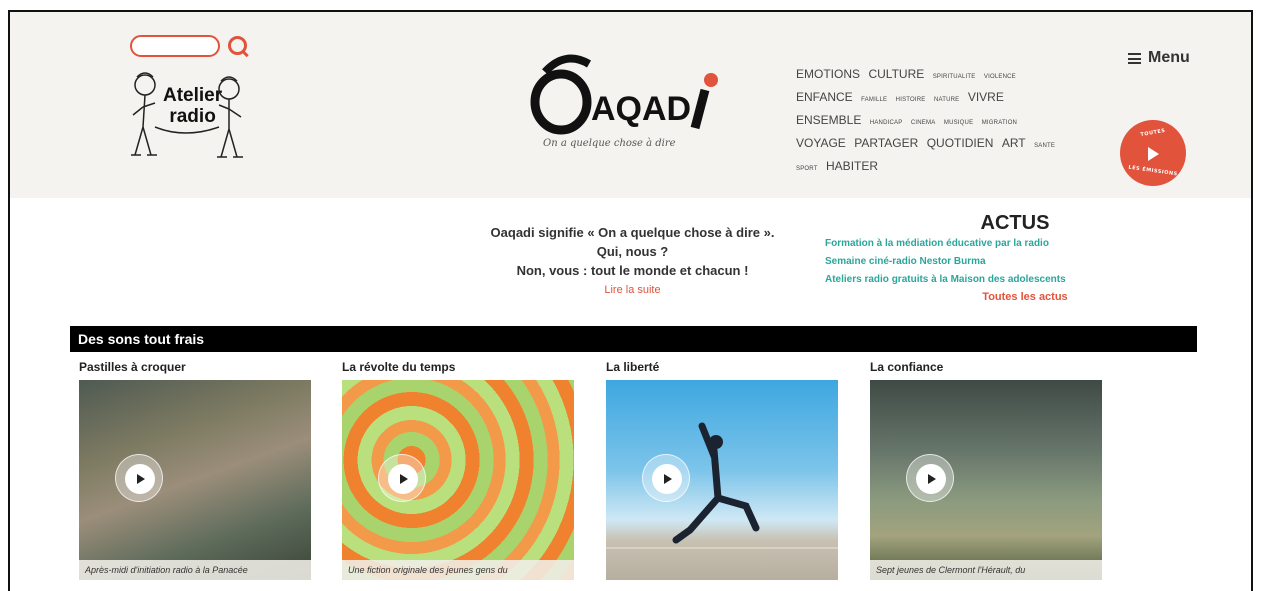 The height and width of the screenshot is (591, 1261). Describe the element at coordinates (874, 100) in the screenshot. I see `theme-tag: FAMILLE` at that location.